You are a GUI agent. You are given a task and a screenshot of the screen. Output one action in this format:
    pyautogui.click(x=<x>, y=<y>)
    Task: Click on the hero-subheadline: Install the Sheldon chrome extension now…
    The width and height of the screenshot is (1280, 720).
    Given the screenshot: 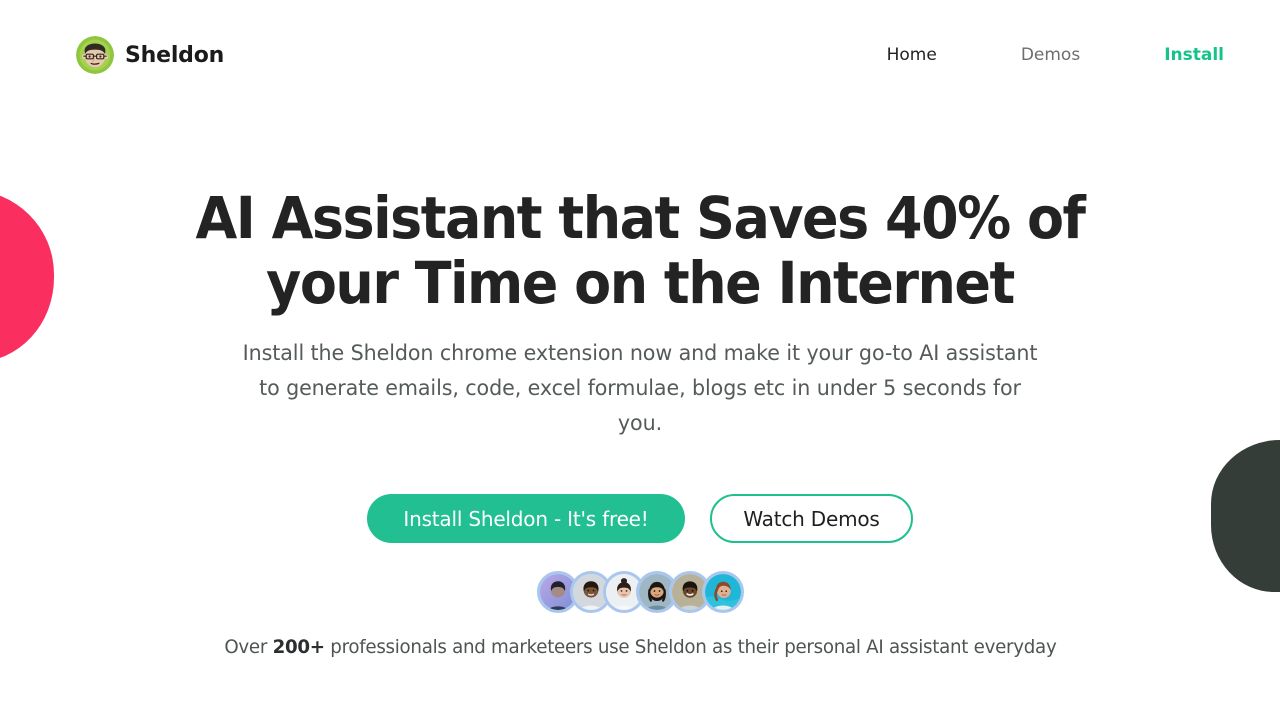 What is the action you would take?
    pyautogui.click(x=640, y=388)
    